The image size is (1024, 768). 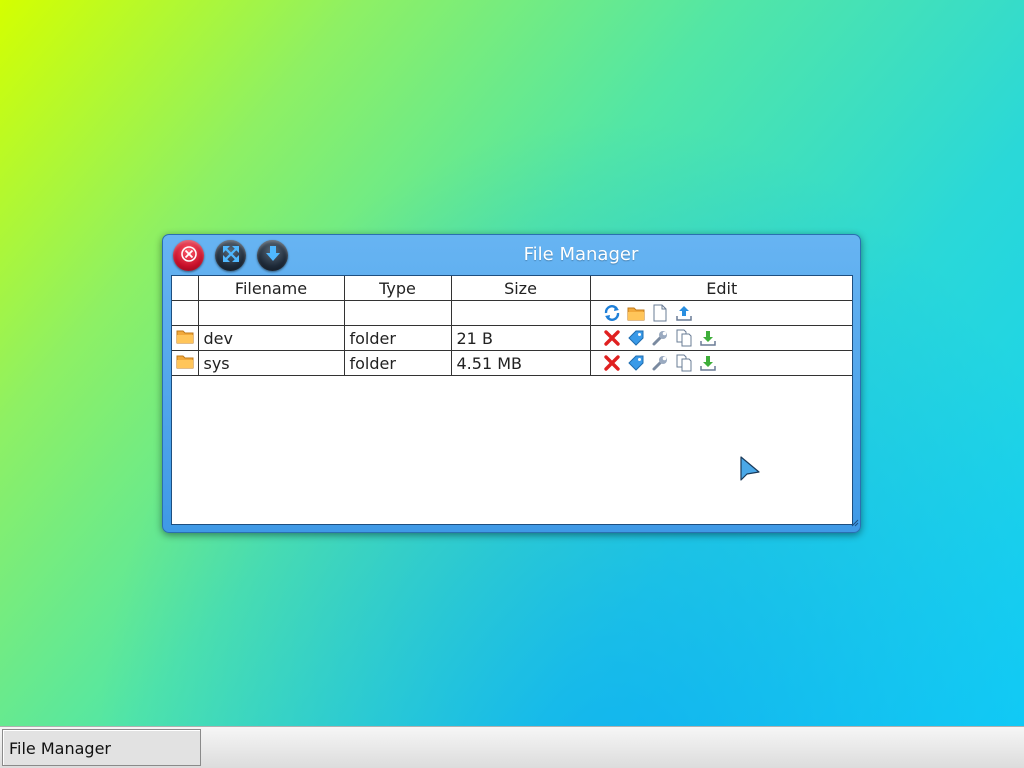 I want to click on file-name: dev, so click(x=271, y=338).